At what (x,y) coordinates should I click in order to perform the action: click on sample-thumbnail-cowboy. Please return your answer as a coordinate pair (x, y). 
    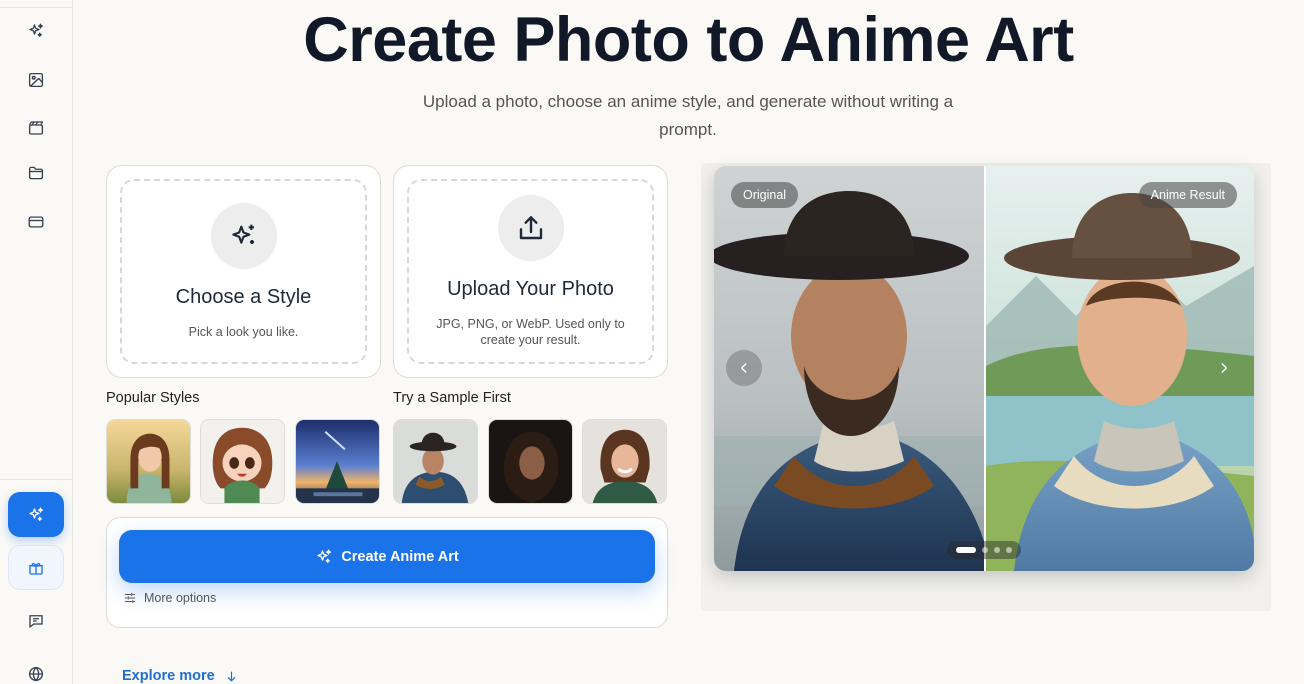
    Looking at the image, I should click on (435, 461).